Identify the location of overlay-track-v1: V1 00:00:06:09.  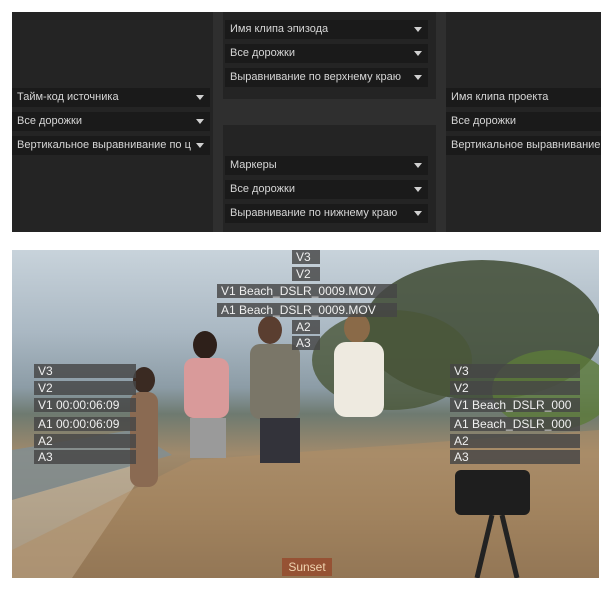
(85, 405).